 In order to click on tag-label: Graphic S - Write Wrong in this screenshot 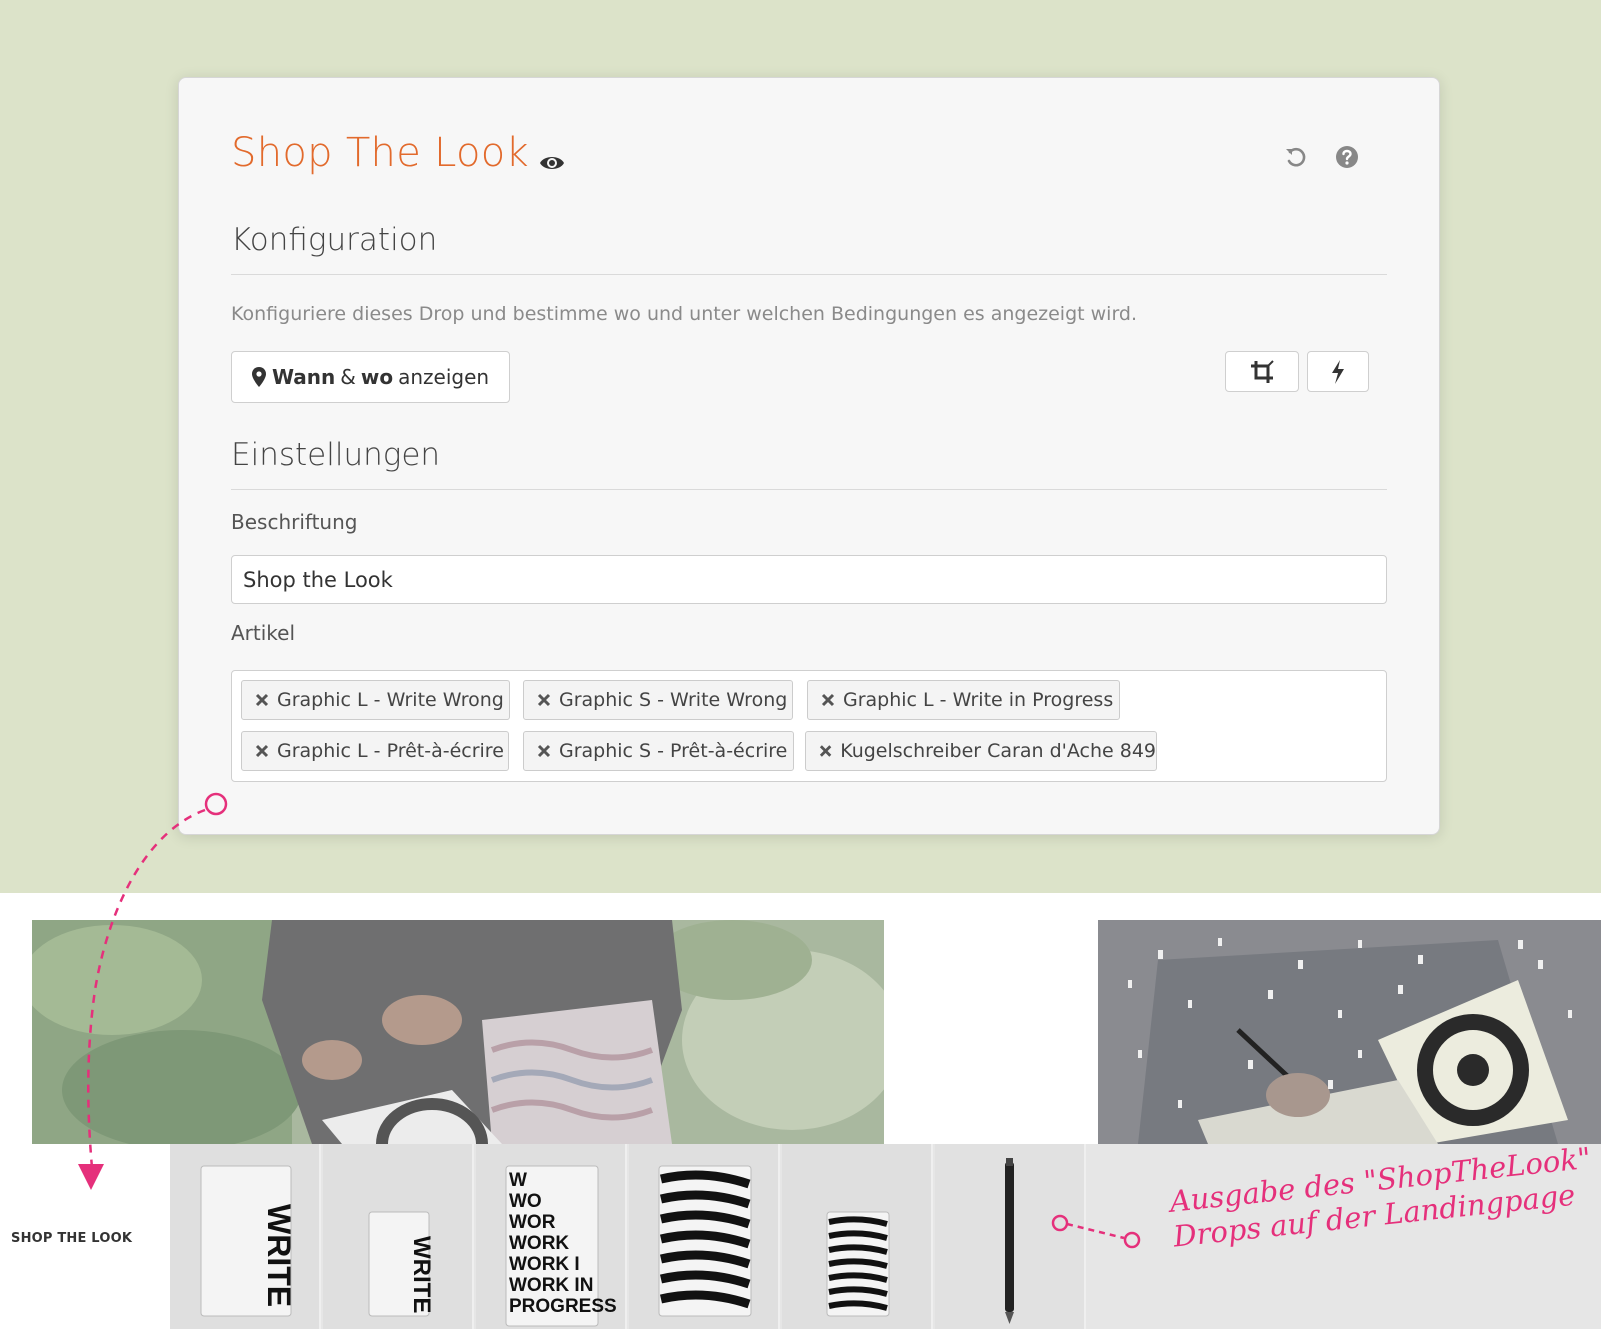, I will do `click(673, 700)`.